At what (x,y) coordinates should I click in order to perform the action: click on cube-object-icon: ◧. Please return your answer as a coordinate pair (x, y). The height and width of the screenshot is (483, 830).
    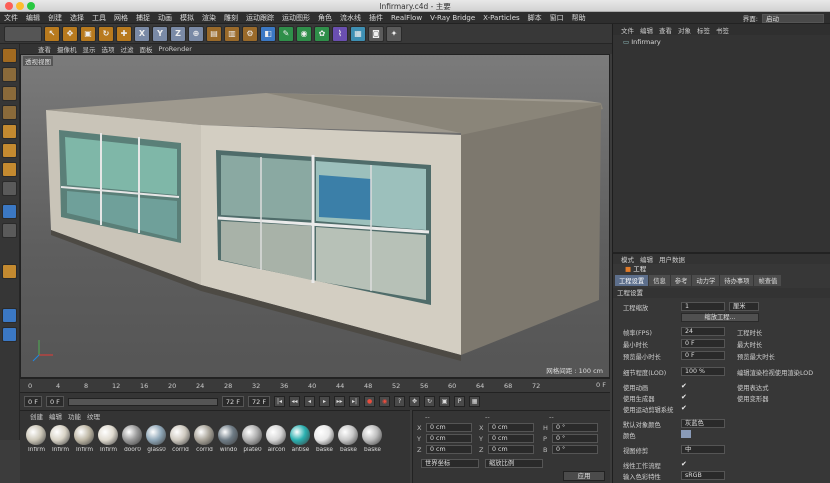
    Looking at the image, I should click on (268, 33).